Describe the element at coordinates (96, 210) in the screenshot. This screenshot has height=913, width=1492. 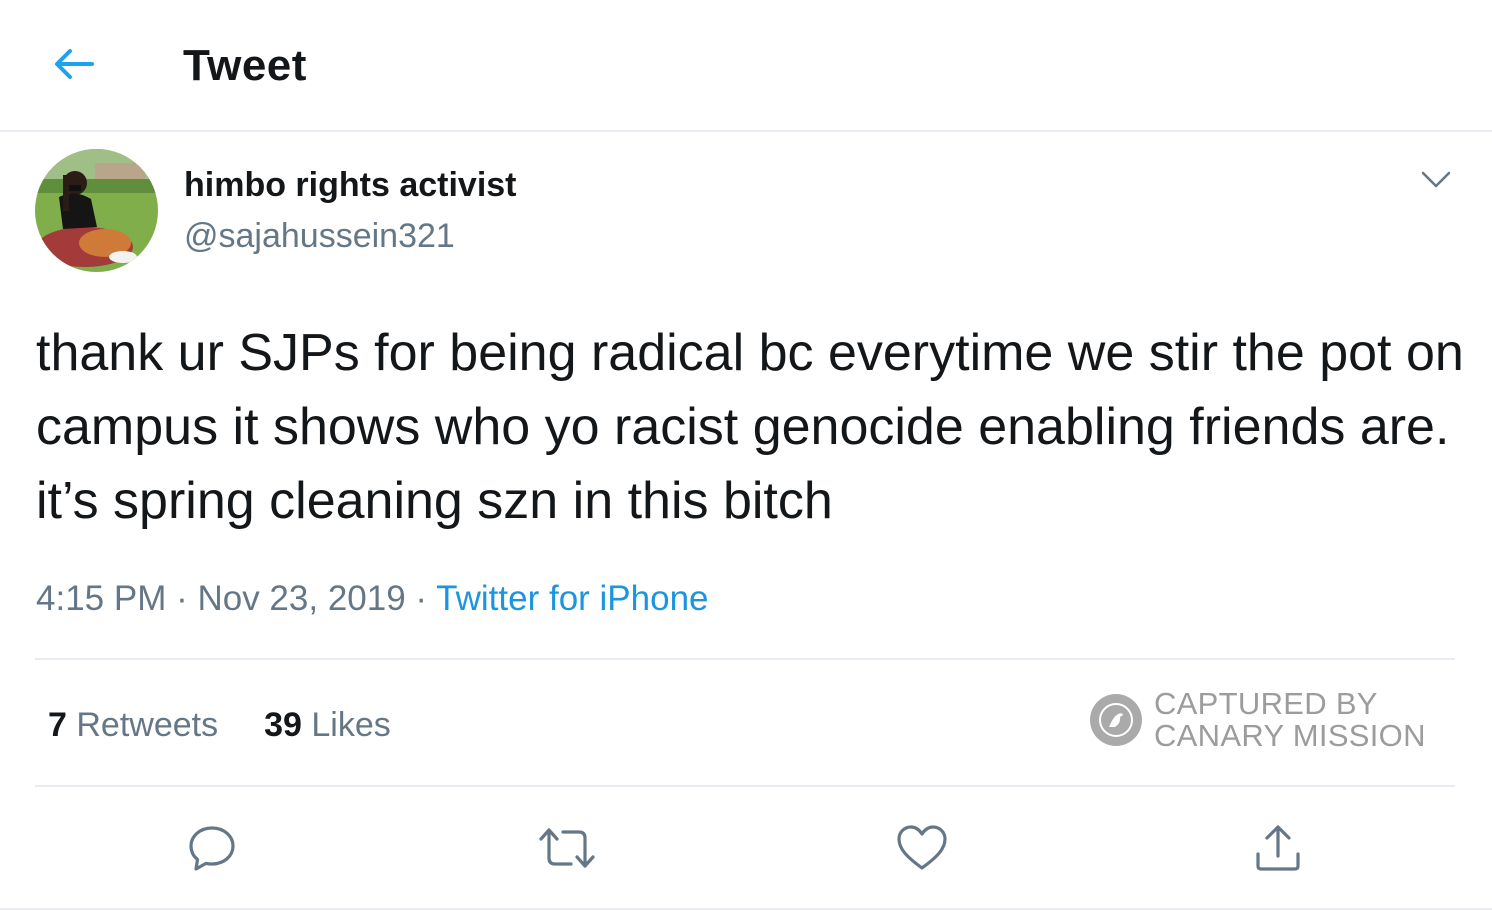
I see `avatar` at that location.